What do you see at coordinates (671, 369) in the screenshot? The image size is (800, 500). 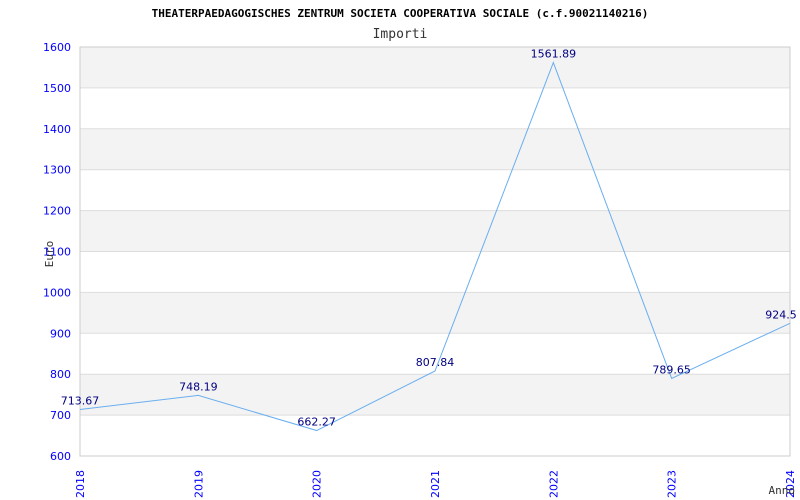 I see `data-label: 789.65` at bounding box center [671, 369].